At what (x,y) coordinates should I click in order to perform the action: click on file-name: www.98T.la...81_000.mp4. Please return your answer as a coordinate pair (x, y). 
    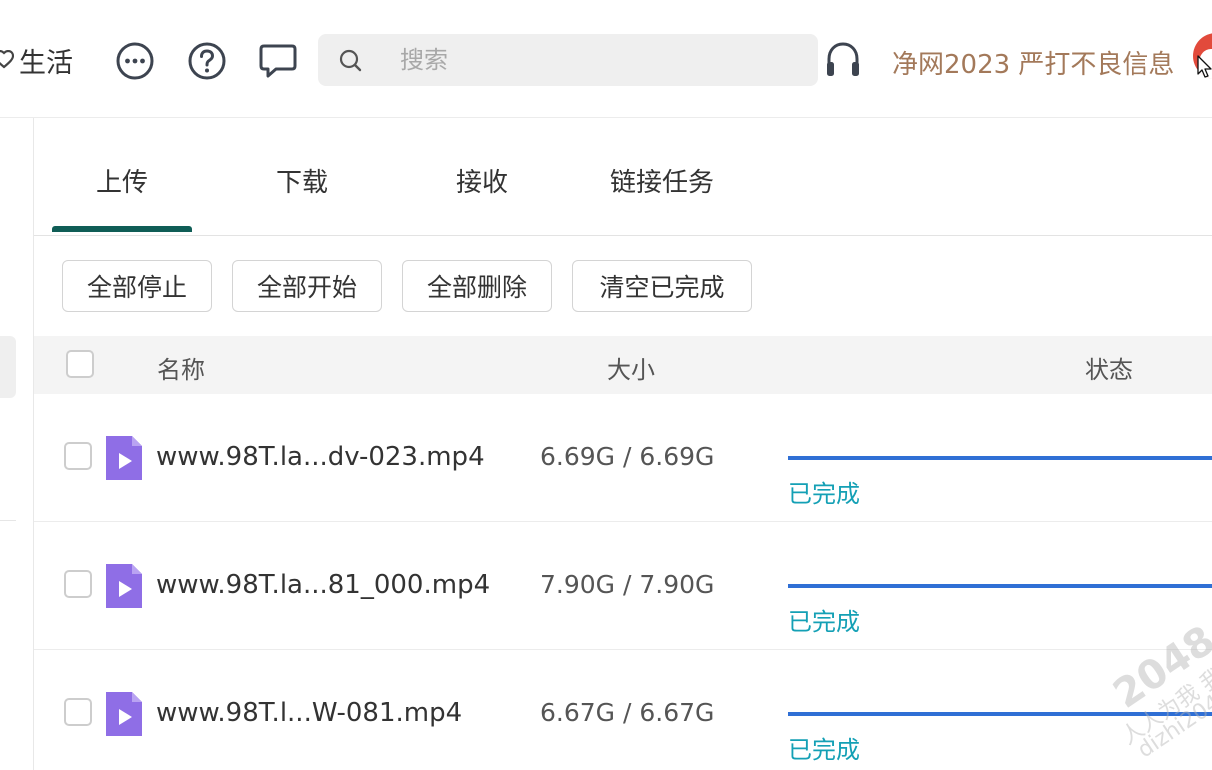
    Looking at the image, I should click on (323, 585).